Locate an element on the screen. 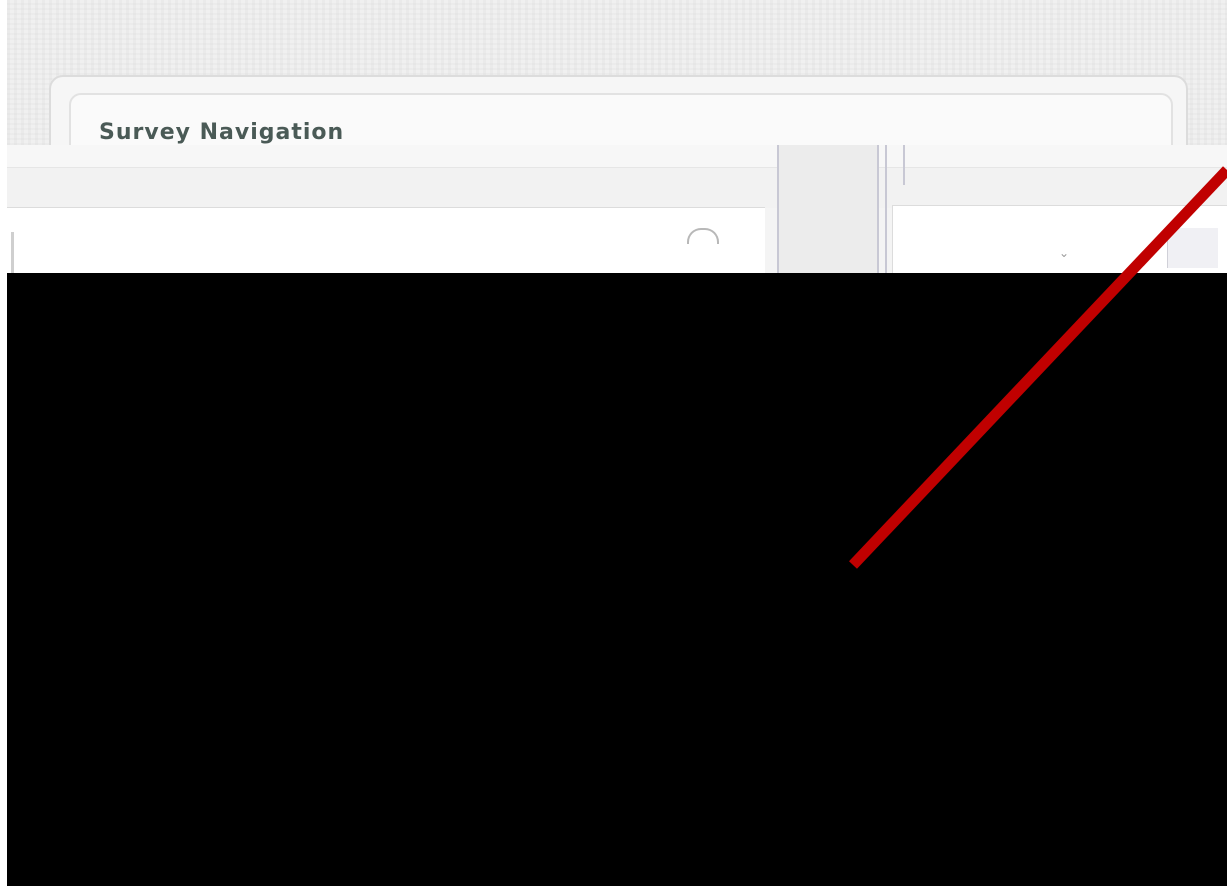  toolbar-strip is located at coordinates (617, 187).